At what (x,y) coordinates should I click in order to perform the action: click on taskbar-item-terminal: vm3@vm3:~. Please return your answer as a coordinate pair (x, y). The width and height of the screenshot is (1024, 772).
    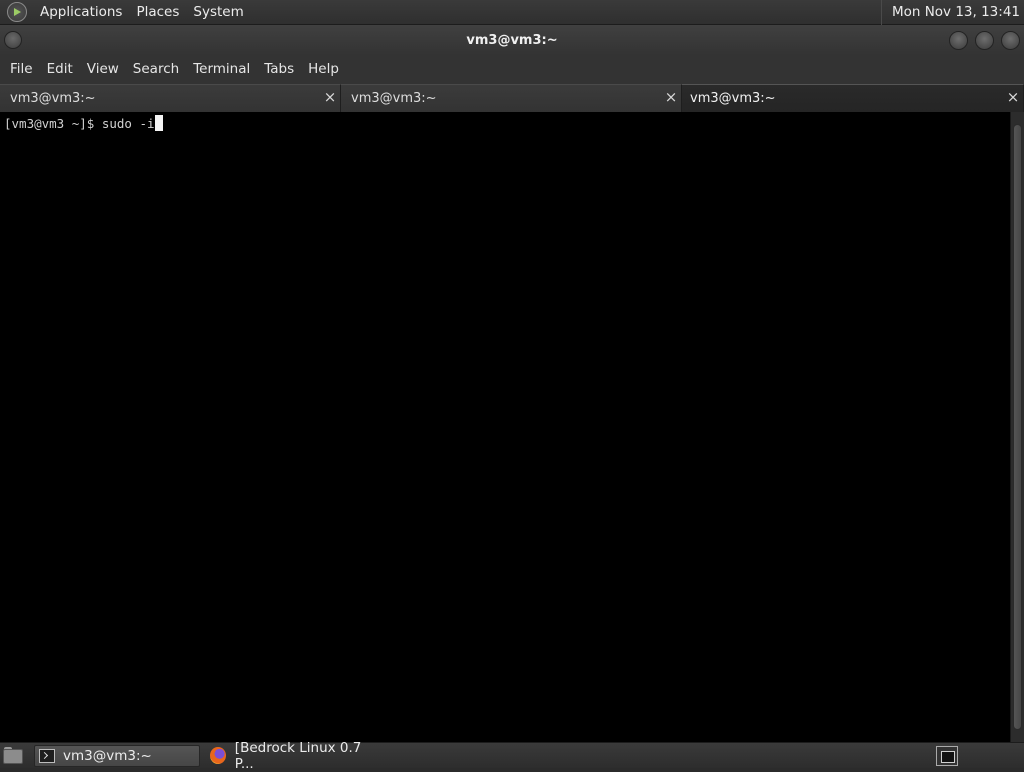
    Looking at the image, I should click on (117, 755).